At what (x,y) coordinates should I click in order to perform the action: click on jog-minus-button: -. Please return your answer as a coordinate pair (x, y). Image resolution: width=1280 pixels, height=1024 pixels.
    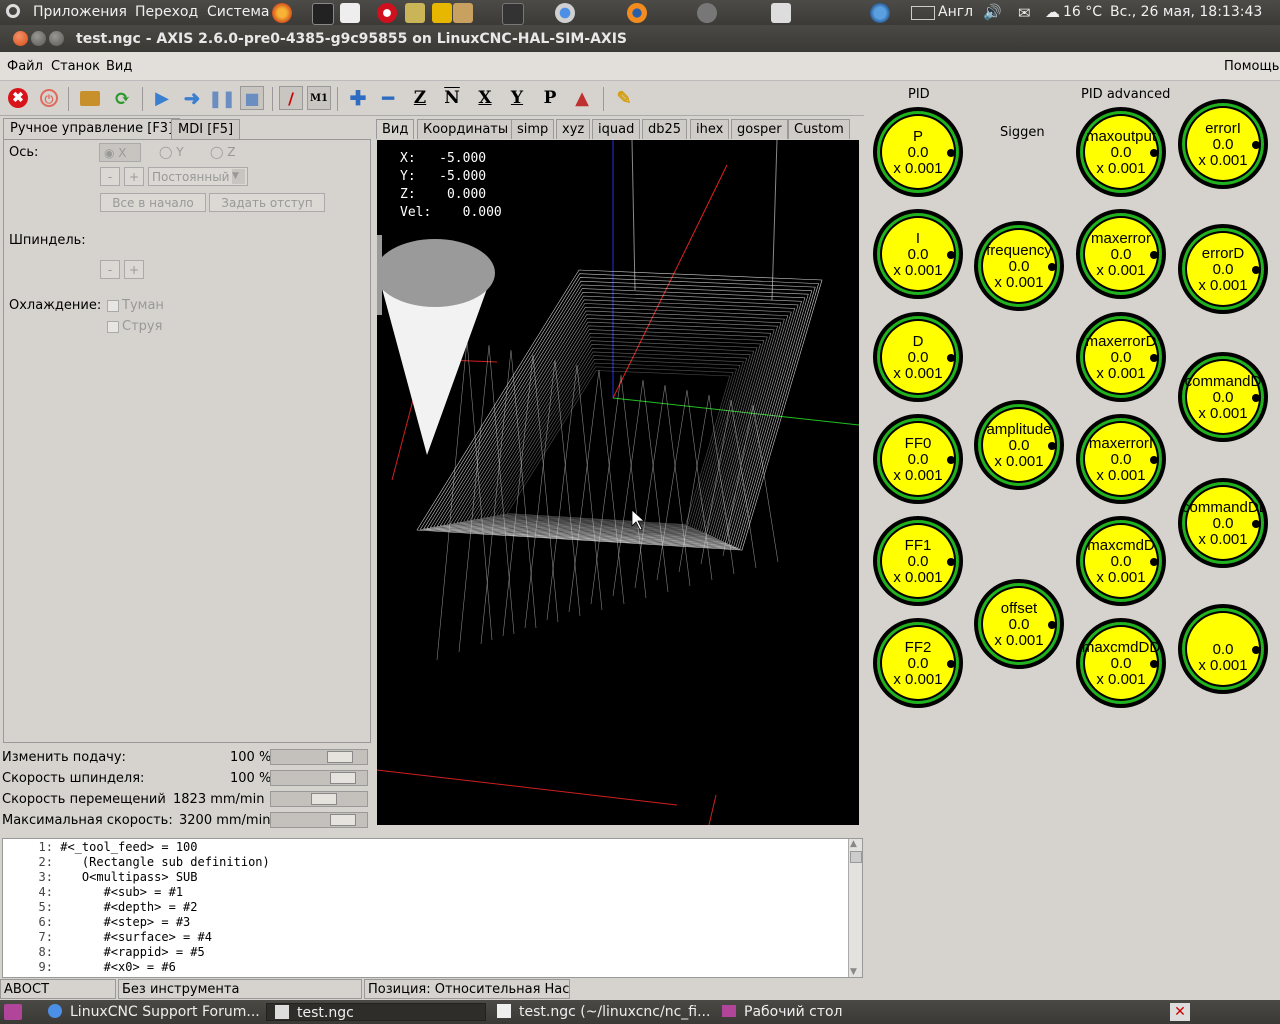
    Looking at the image, I should click on (110, 176).